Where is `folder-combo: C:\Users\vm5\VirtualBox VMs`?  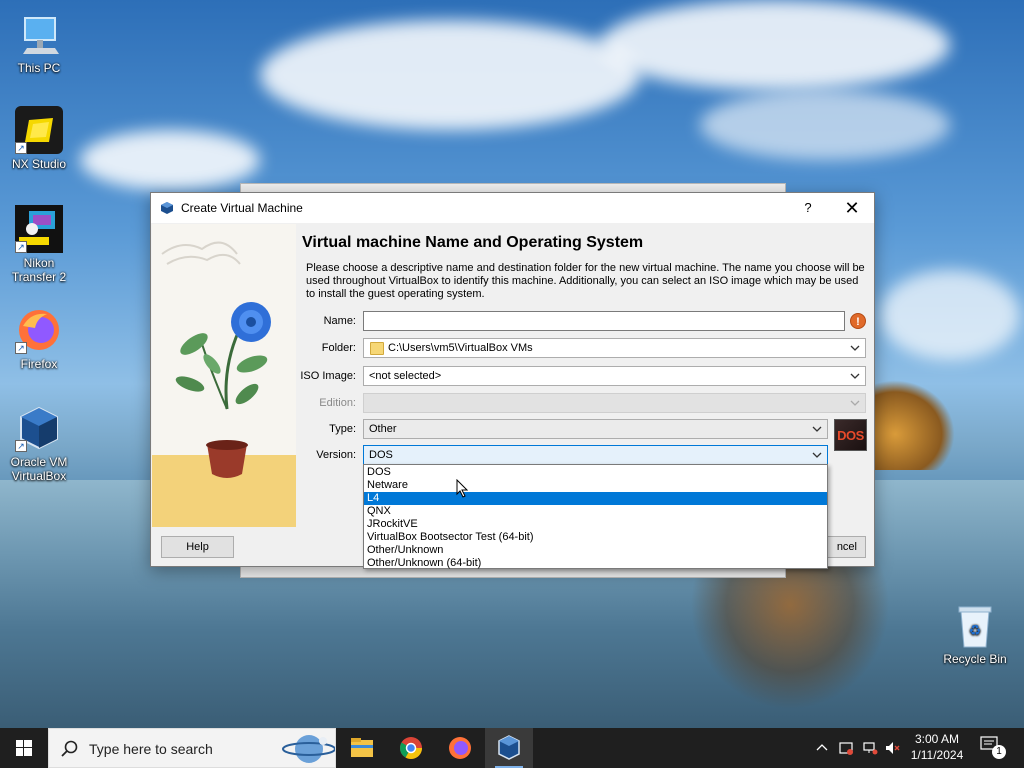 folder-combo: C:\Users\vm5\VirtualBox VMs is located at coordinates (614, 348).